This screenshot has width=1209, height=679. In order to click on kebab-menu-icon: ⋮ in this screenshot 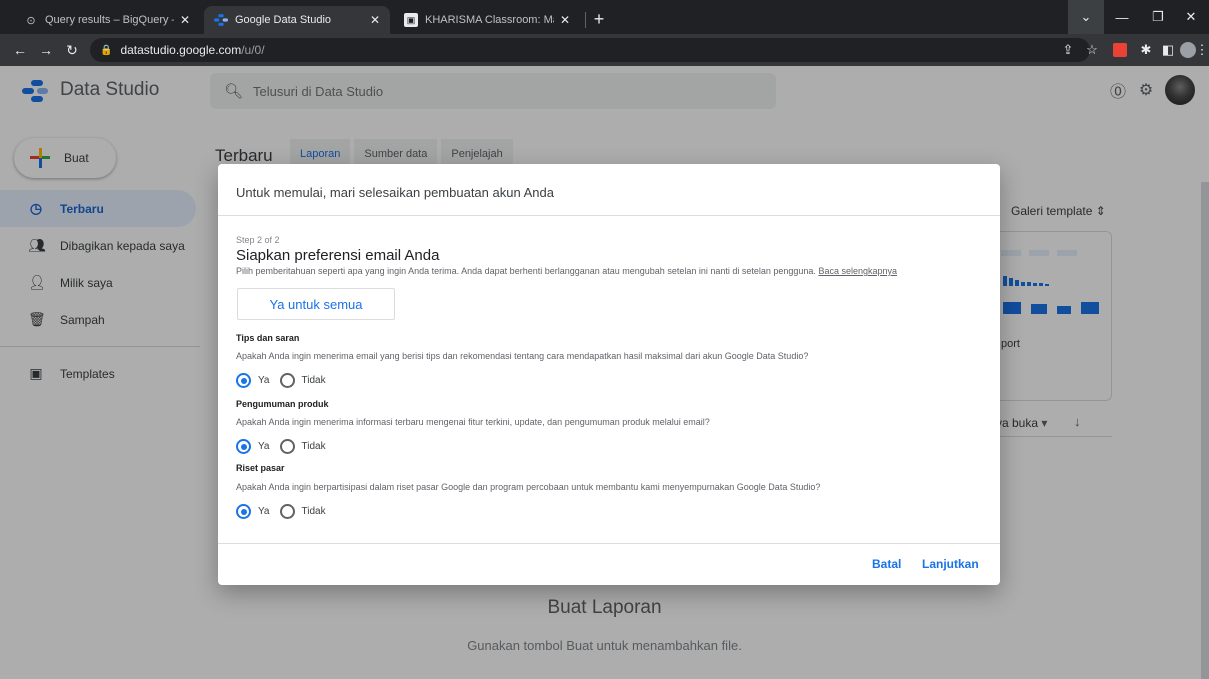, I will do `click(1202, 50)`.